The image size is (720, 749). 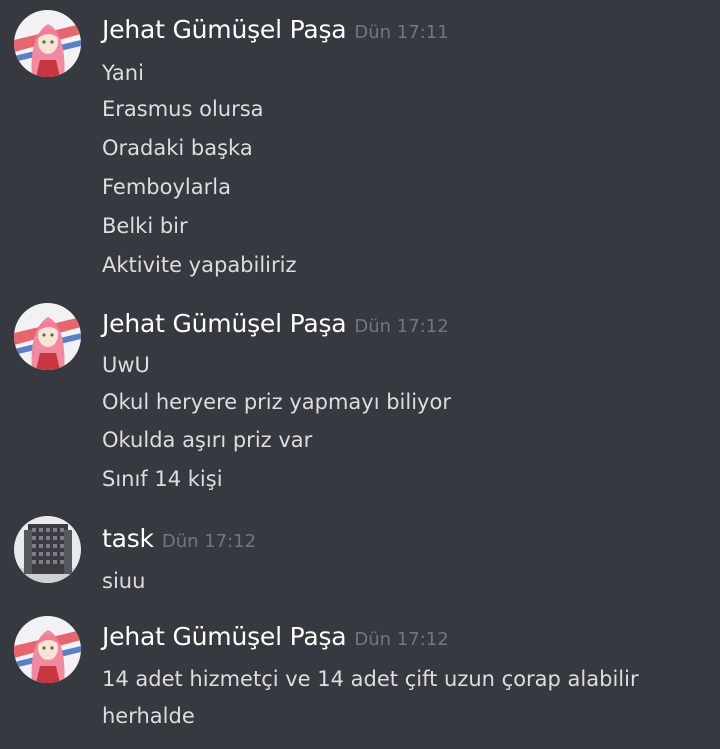 I want to click on message-line: Sınıf 14 kişi, so click(x=162, y=479).